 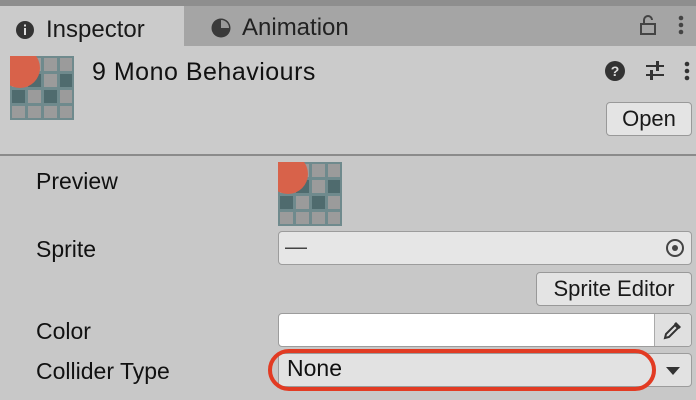 I want to click on tab-inspector: Inspector, so click(x=92, y=28).